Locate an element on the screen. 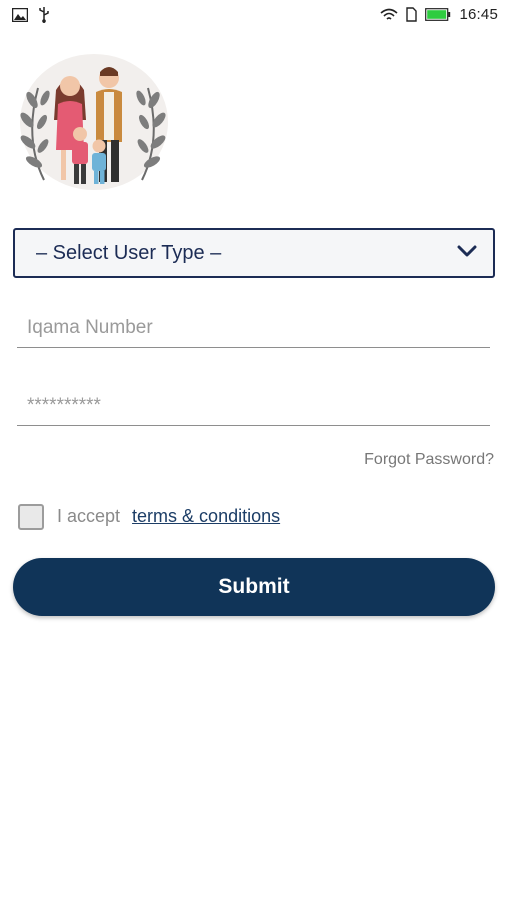 Image resolution: width=506 pixels, height=900 pixels. status-right: 16:45 is located at coordinates (439, 14).